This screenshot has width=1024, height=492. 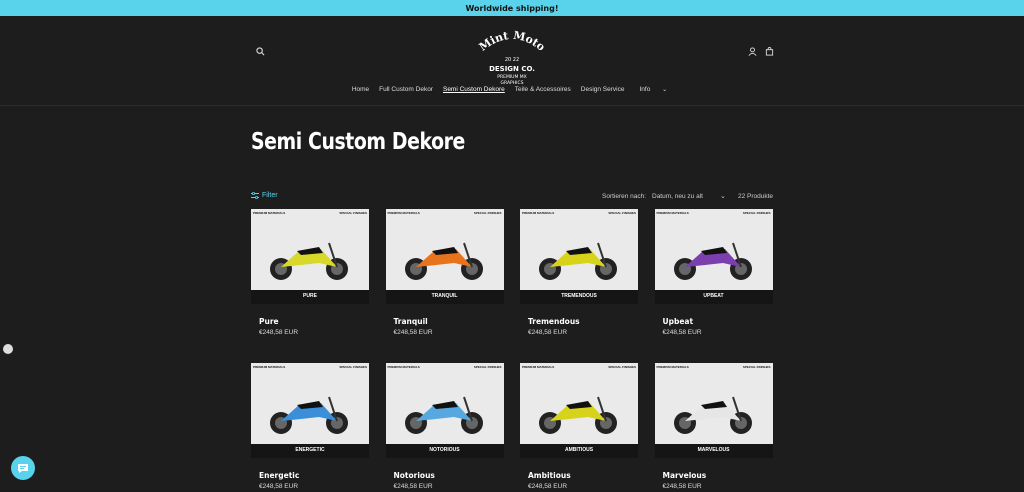 What do you see at coordinates (444, 450) in the screenshot?
I see `card-badge: NOTORIOUS` at bounding box center [444, 450].